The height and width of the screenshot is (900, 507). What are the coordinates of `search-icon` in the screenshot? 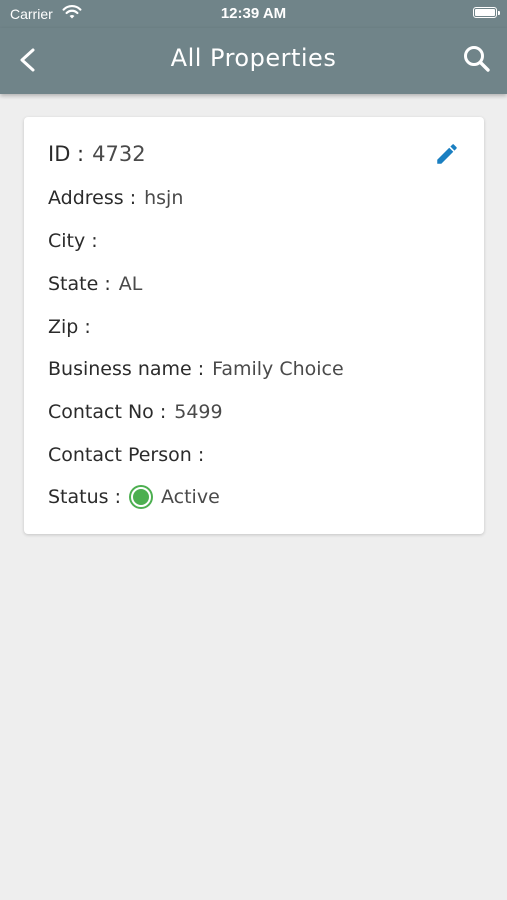 It's located at (477, 59).